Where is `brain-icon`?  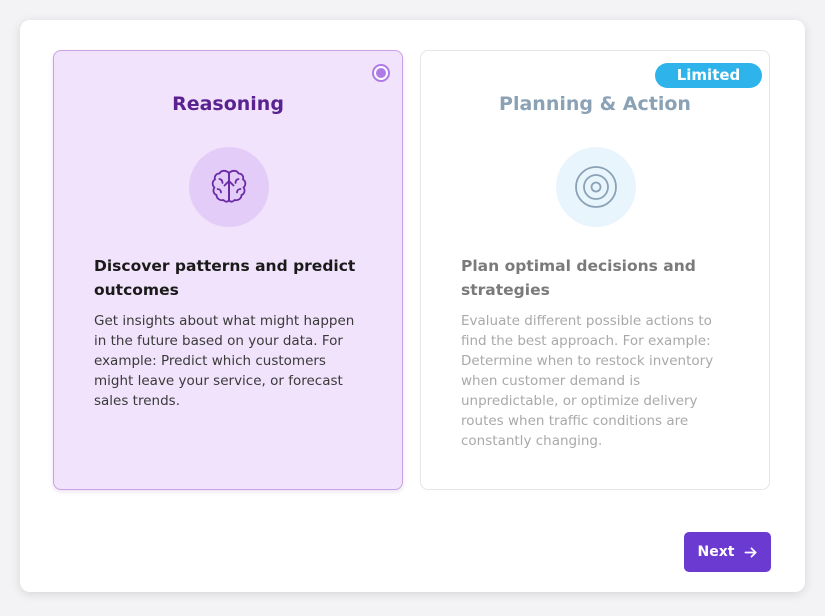
brain-icon is located at coordinates (229, 186).